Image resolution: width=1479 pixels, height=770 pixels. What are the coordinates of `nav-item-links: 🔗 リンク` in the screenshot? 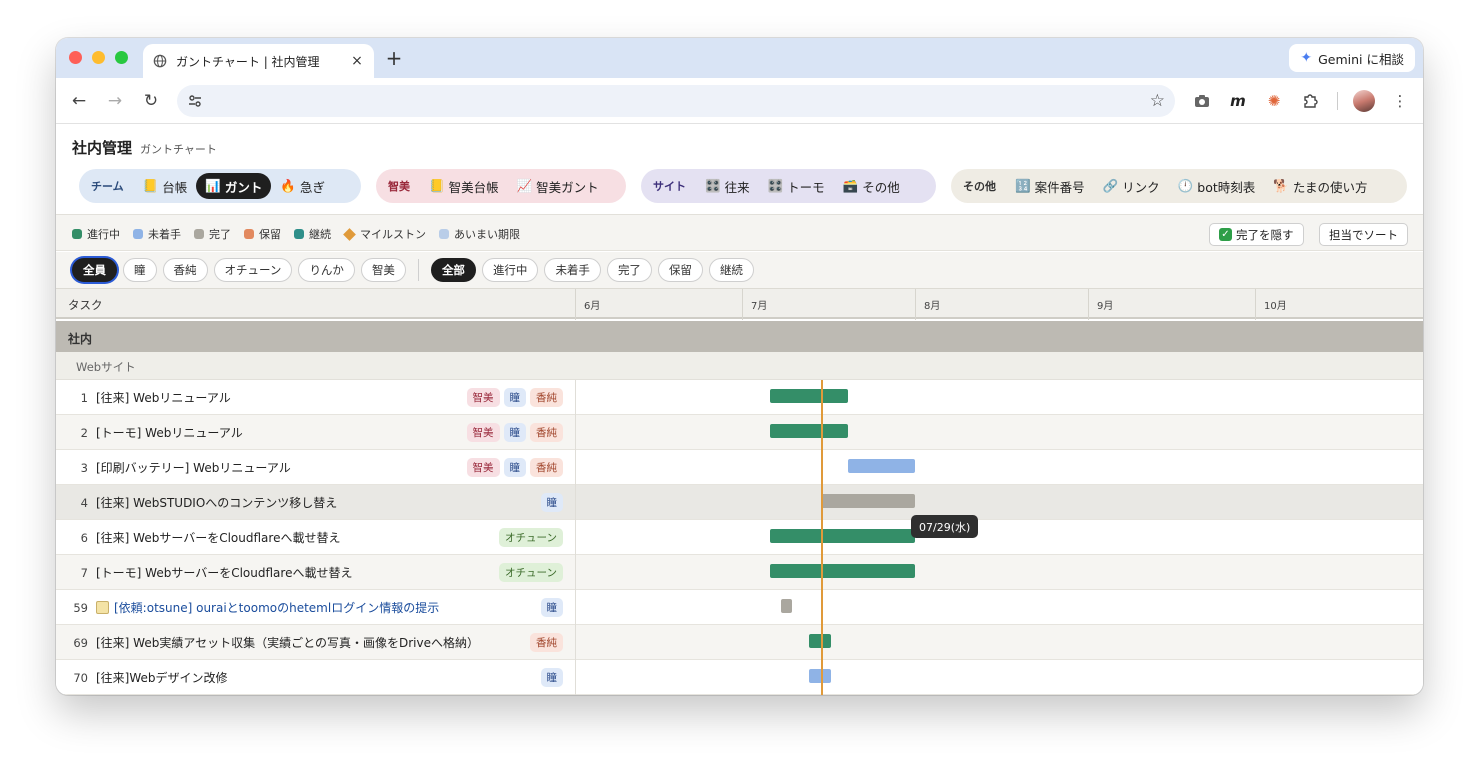 It's located at (1131, 186).